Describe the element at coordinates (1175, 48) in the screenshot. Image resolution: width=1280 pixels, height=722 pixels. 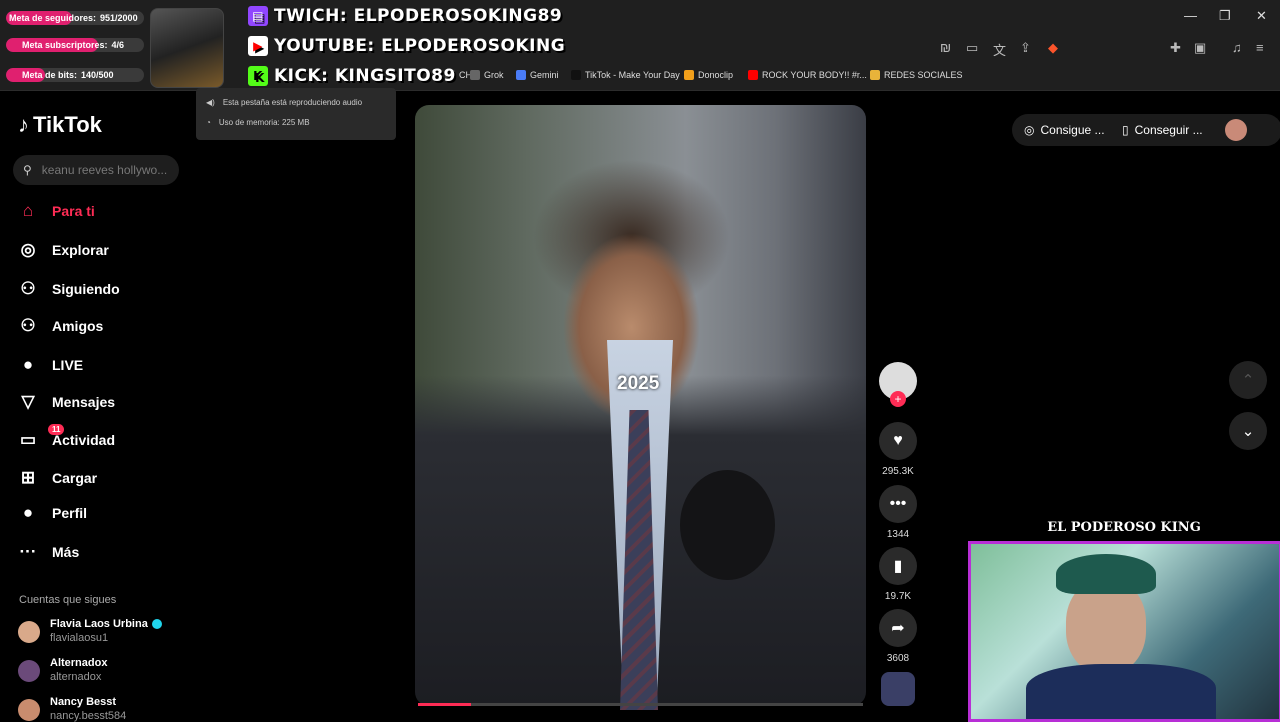
I see `extensions-icon: ✚` at that location.